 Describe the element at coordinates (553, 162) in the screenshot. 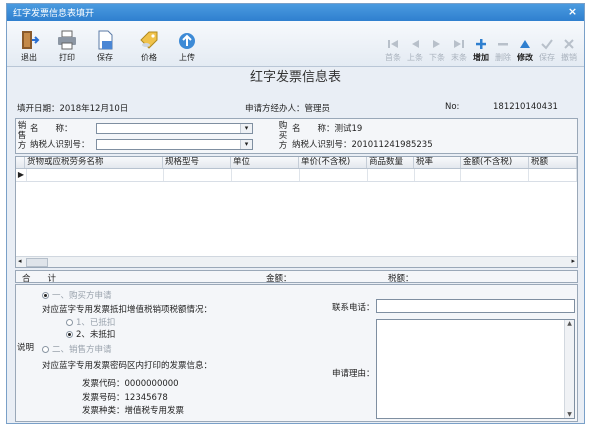

I see `col-tax: 税额` at that location.